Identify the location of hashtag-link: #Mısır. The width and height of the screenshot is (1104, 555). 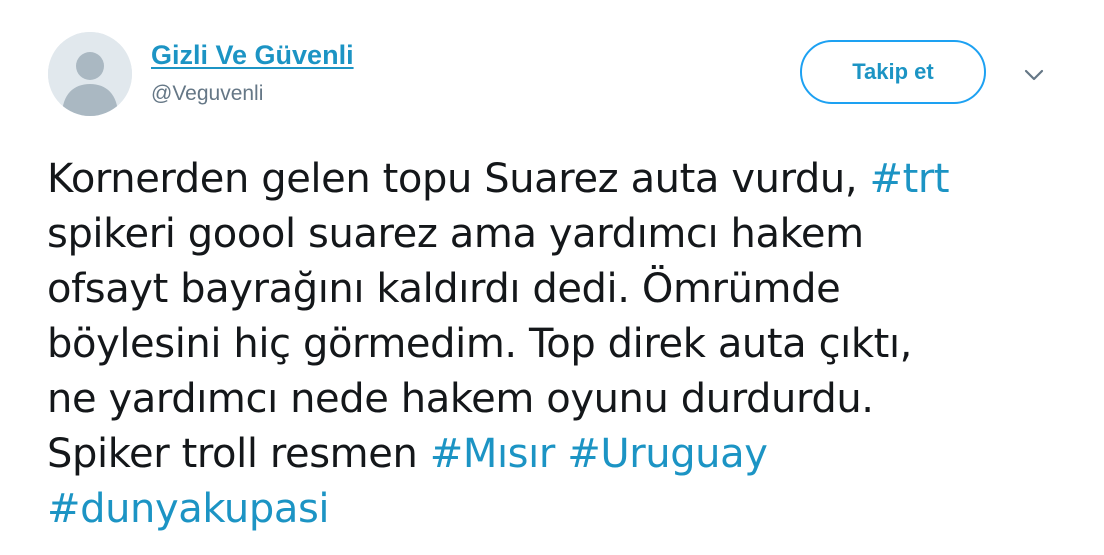
(493, 454).